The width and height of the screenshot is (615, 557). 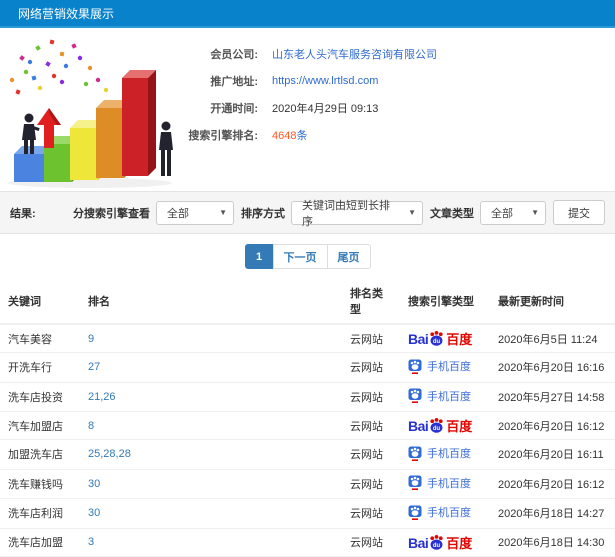 I want to click on col-header-keyword: 关键词, so click(x=40, y=301).